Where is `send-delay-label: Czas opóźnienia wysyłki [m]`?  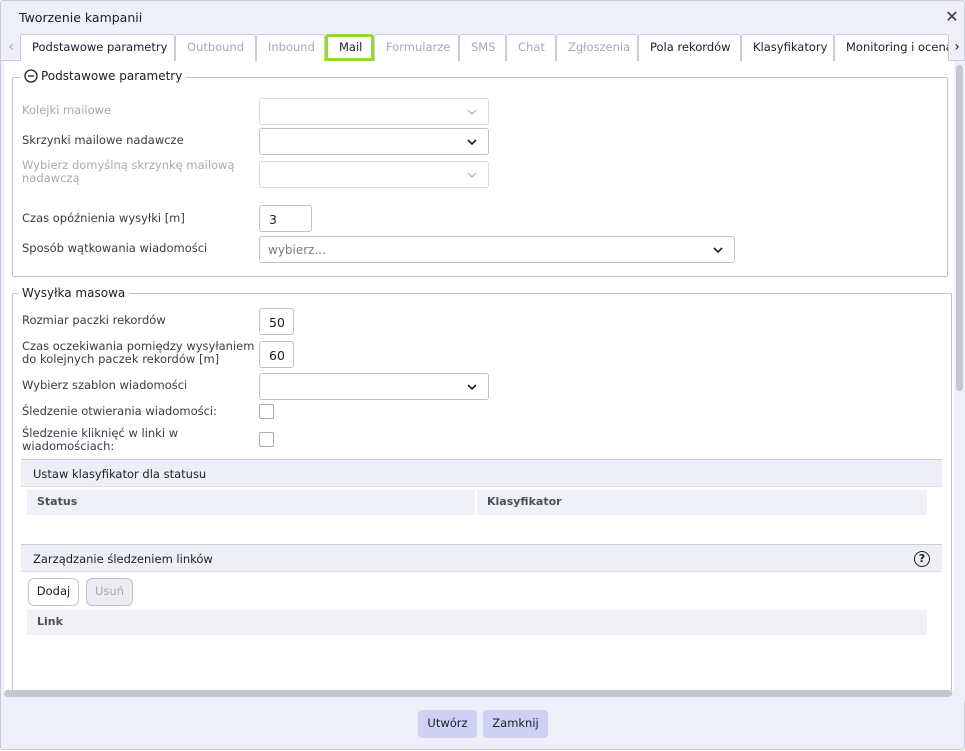
send-delay-label: Czas opóźnienia wysyłki [m] is located at coordinates (103, 218).